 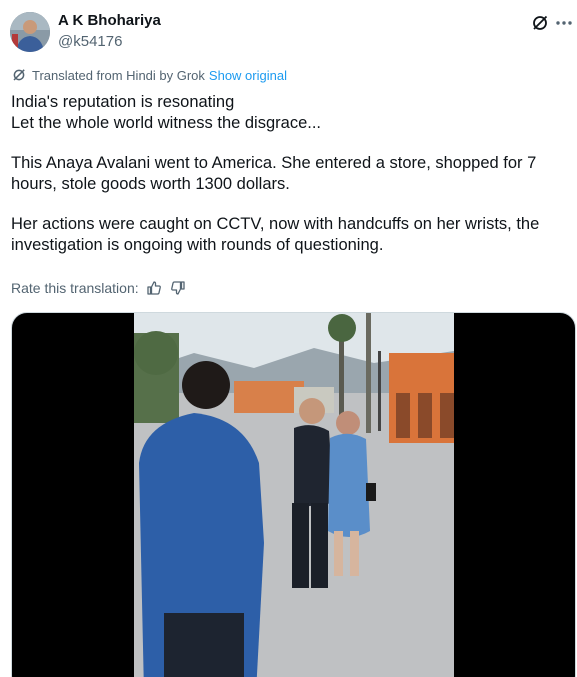 What do you see at coordinates (150, 184) in the screenshot?
I see `post-line: hours, stole goods worth 1300 dollars.` at bounding box center [150, 184].